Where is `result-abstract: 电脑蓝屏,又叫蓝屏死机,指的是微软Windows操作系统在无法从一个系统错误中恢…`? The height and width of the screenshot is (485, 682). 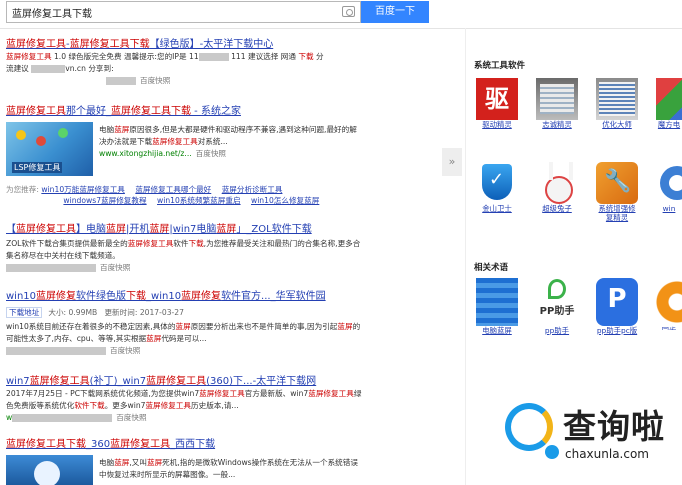 result-abstract: 电脑蓝屏,又叫蓝屏死机,指的是微软Windows操作系统在无法从一个系统错误中恢… is located at coordinates (228, 468).